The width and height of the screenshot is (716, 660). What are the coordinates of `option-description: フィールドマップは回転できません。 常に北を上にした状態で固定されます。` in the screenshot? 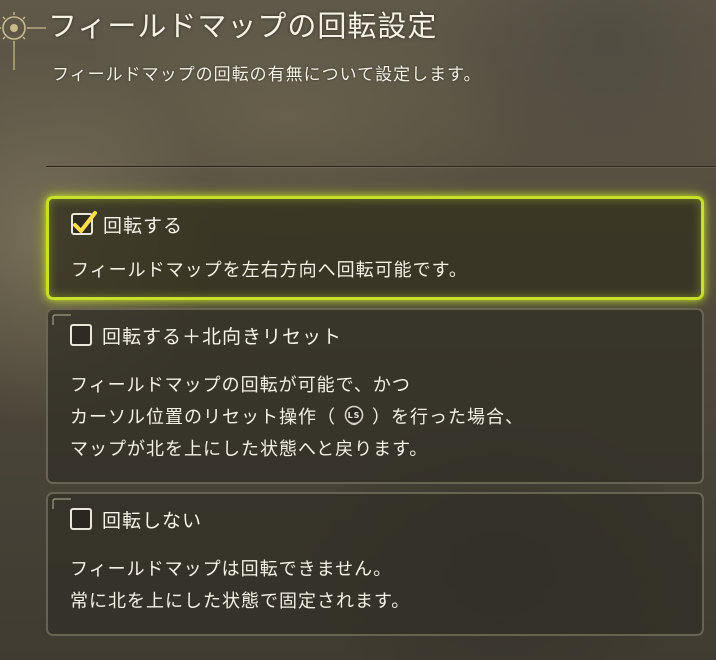 It's located at (240, 585).